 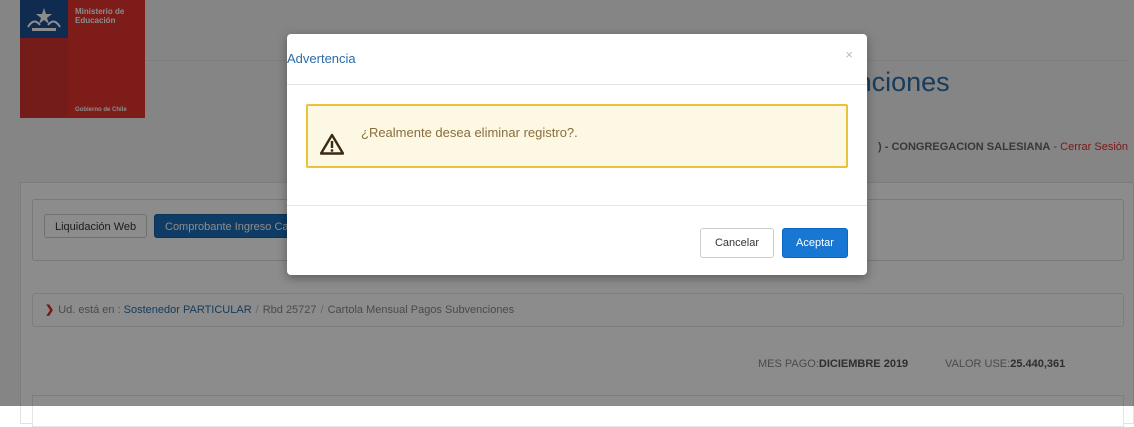 I want to click on cancel-button: Cancelar, so click(x=737, y=243).